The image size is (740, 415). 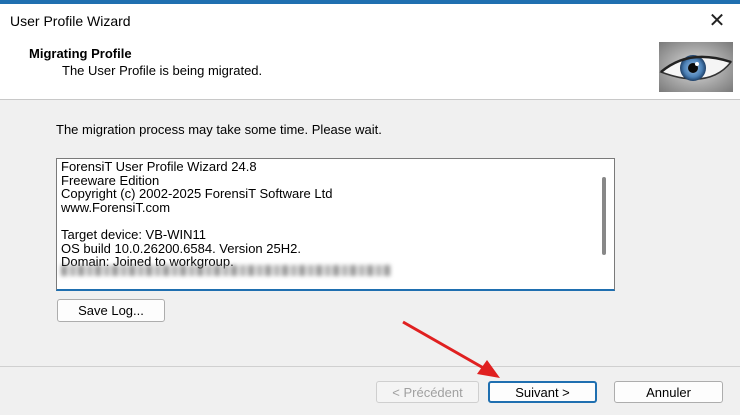 What do you see at coordinates (162, 70) in the screenshot?
I see `page-subtitle: The User Profile is being migrated.` at bounding box center [162, 70].